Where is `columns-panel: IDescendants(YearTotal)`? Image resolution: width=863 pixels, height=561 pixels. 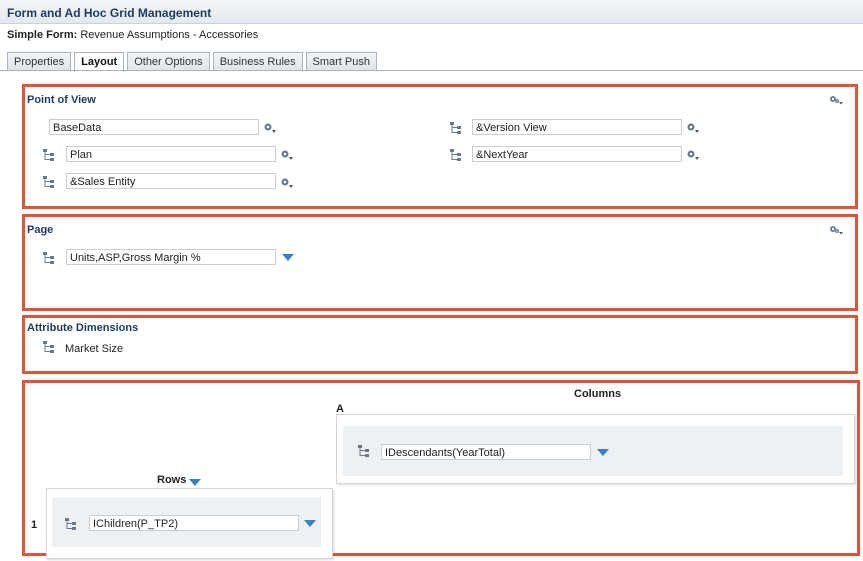 columns-panel: IDescendants(YearTotal) is located at coordinates (595, 449).